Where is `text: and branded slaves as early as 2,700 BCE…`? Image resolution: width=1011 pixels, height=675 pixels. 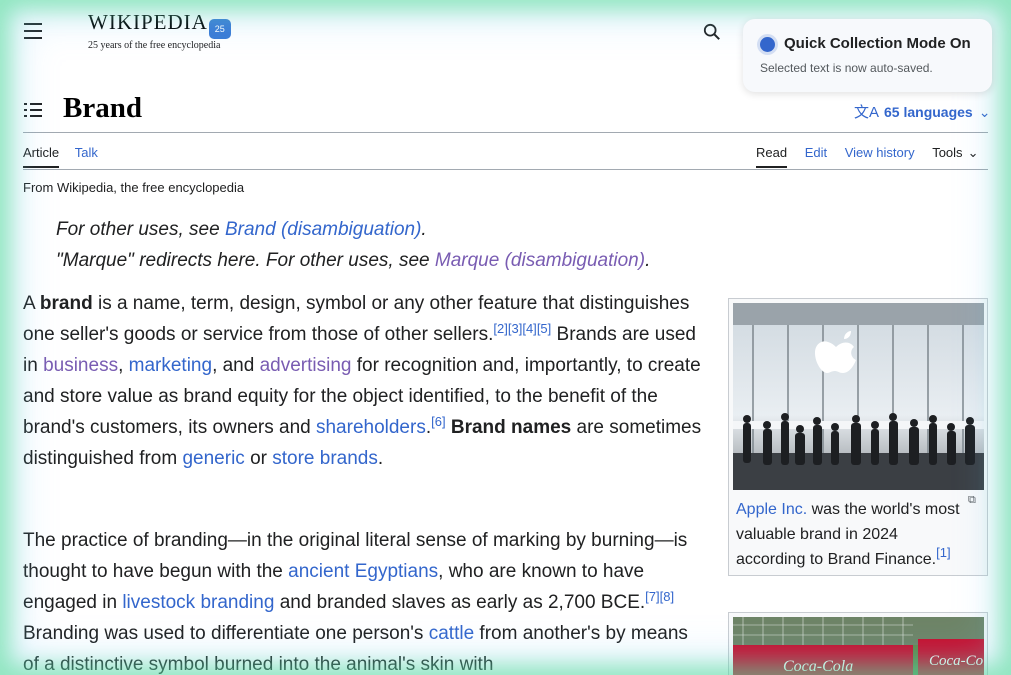
text: and branded slaves as early as 2,700 BCE… is located at coordinates (460, 602).